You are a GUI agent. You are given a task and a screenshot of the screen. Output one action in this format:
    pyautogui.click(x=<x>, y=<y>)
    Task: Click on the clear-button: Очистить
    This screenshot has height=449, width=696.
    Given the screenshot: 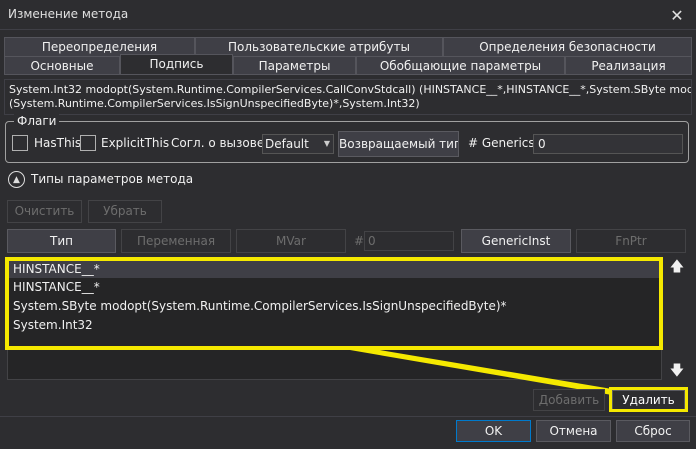 What is the action you would take?
    pyautogui.click(x=44, y=211)
    